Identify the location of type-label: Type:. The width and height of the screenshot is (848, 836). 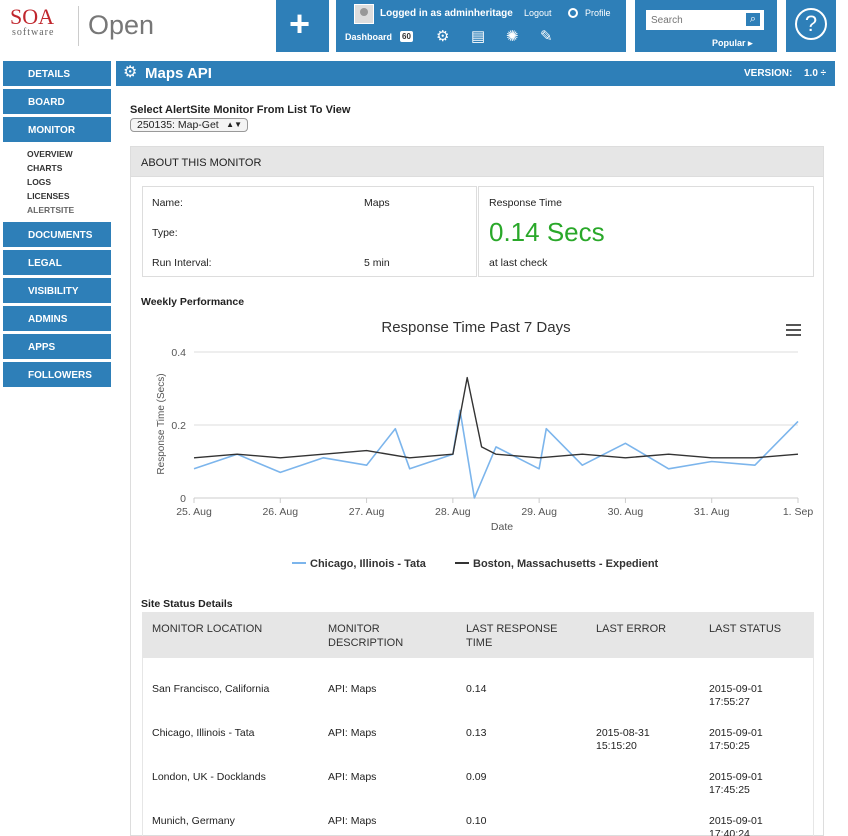
(165, 233).